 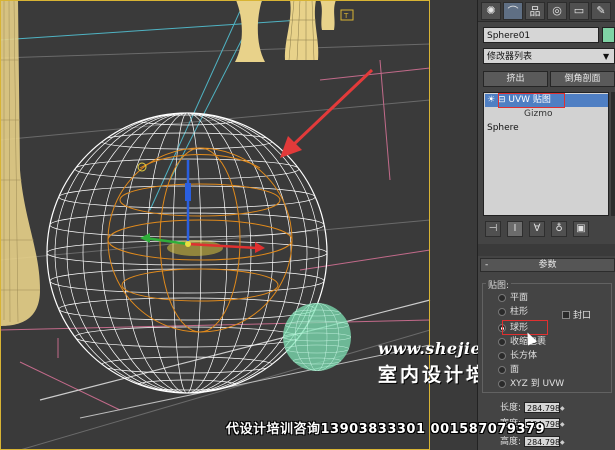 I want to click on configure-sets-icon: ▣, so click(x=581, y=229).